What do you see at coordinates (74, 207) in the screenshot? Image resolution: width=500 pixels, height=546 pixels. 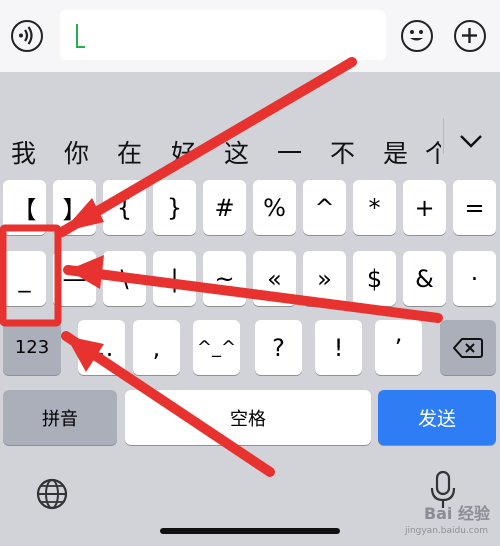 I see `key: 】` at bounding box center [74, 207].